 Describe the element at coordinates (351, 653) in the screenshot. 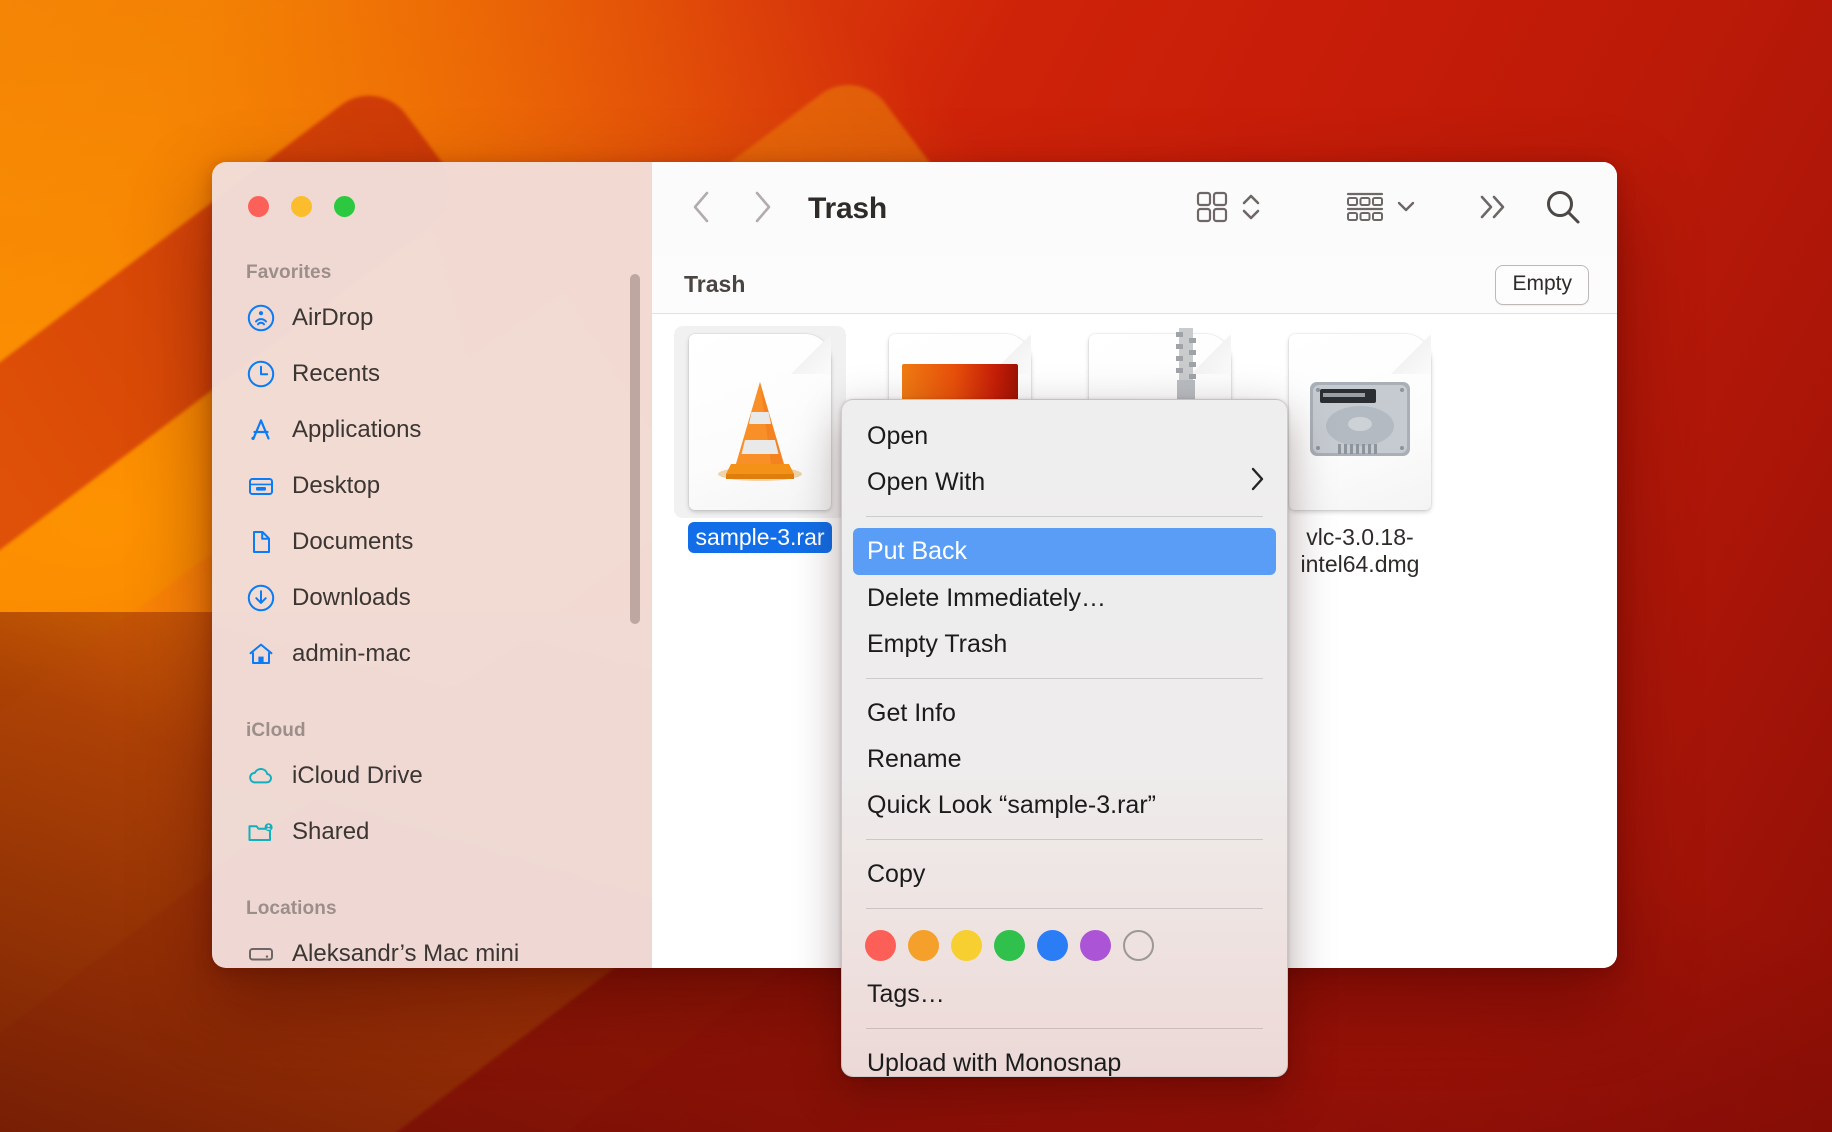

I see `sidebar-item-label: admin-mac` at that location.